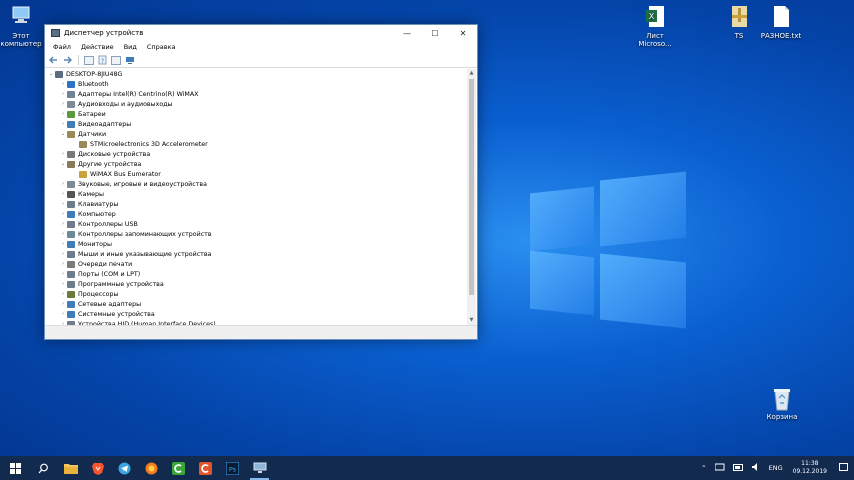 The image size is (854, 480). What do you see at coordinates (116, 60) in the screenshot?
I see `properties-icon` at bounding box center [116, 60].